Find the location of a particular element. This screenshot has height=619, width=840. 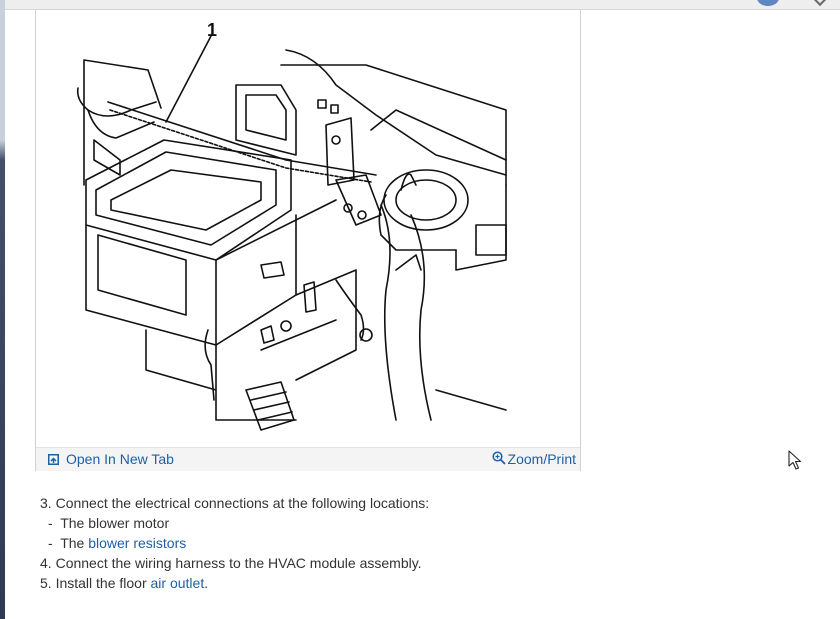

step-text-end: . is located at coordinates (206, 583).